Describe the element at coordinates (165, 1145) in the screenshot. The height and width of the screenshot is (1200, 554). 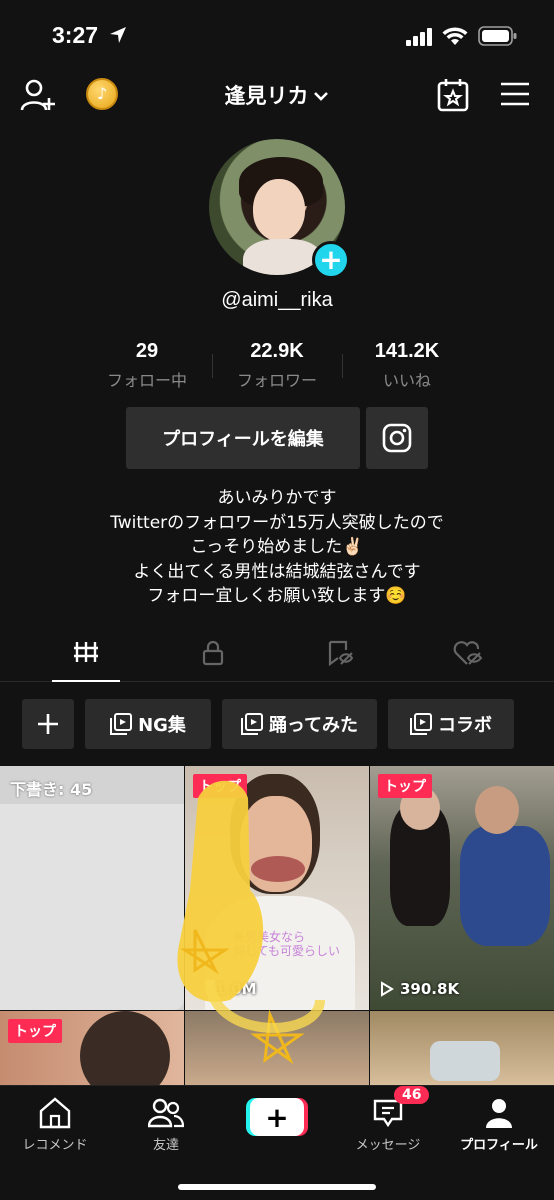
I see `tab-label: 友達` at that location.